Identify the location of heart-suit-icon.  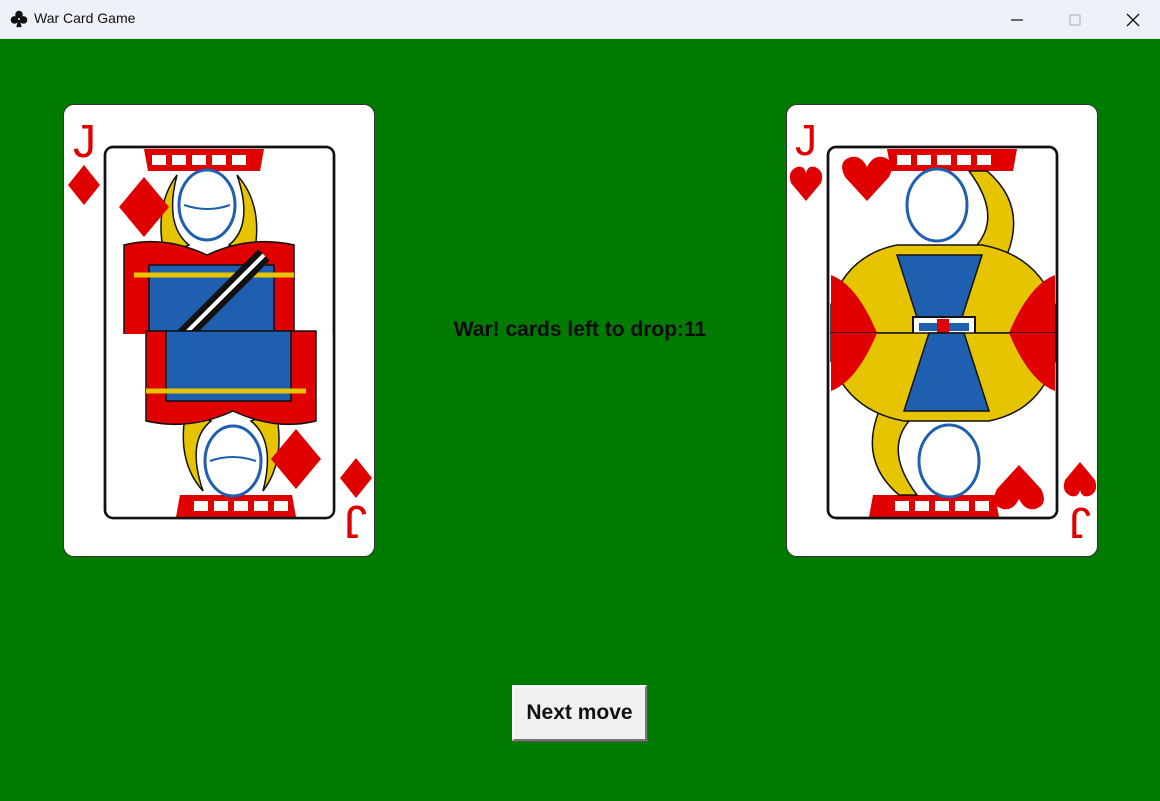
(806, 183).